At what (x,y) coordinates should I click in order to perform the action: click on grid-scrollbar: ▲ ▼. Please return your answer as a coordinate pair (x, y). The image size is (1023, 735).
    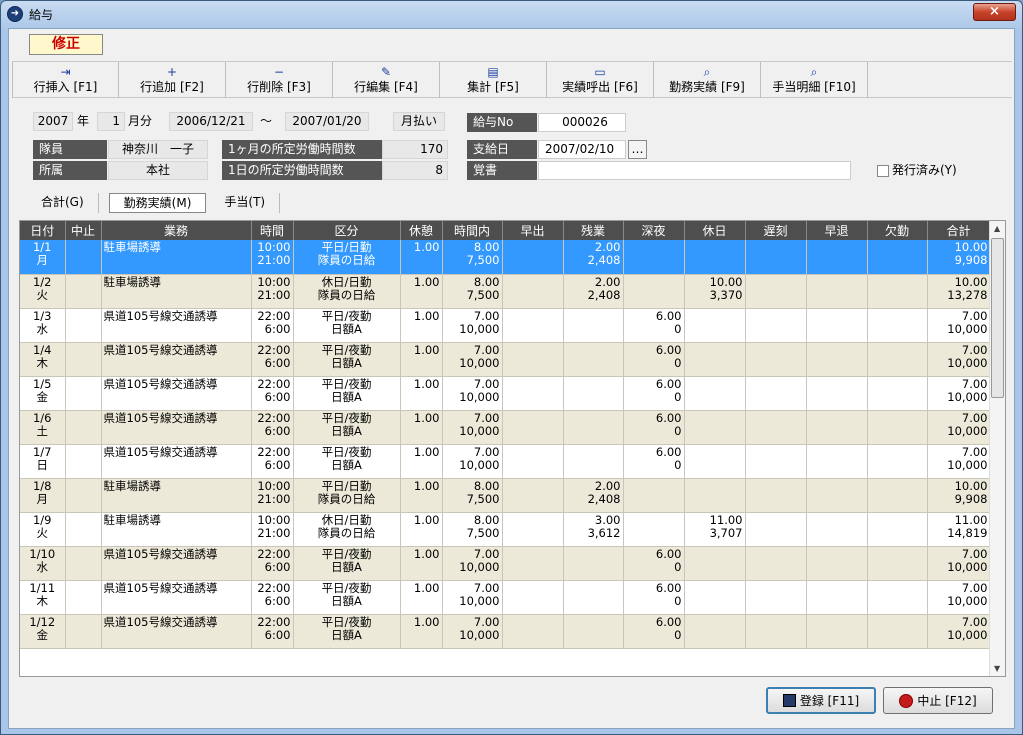
    Looking at the image, I should click on (997, 448).